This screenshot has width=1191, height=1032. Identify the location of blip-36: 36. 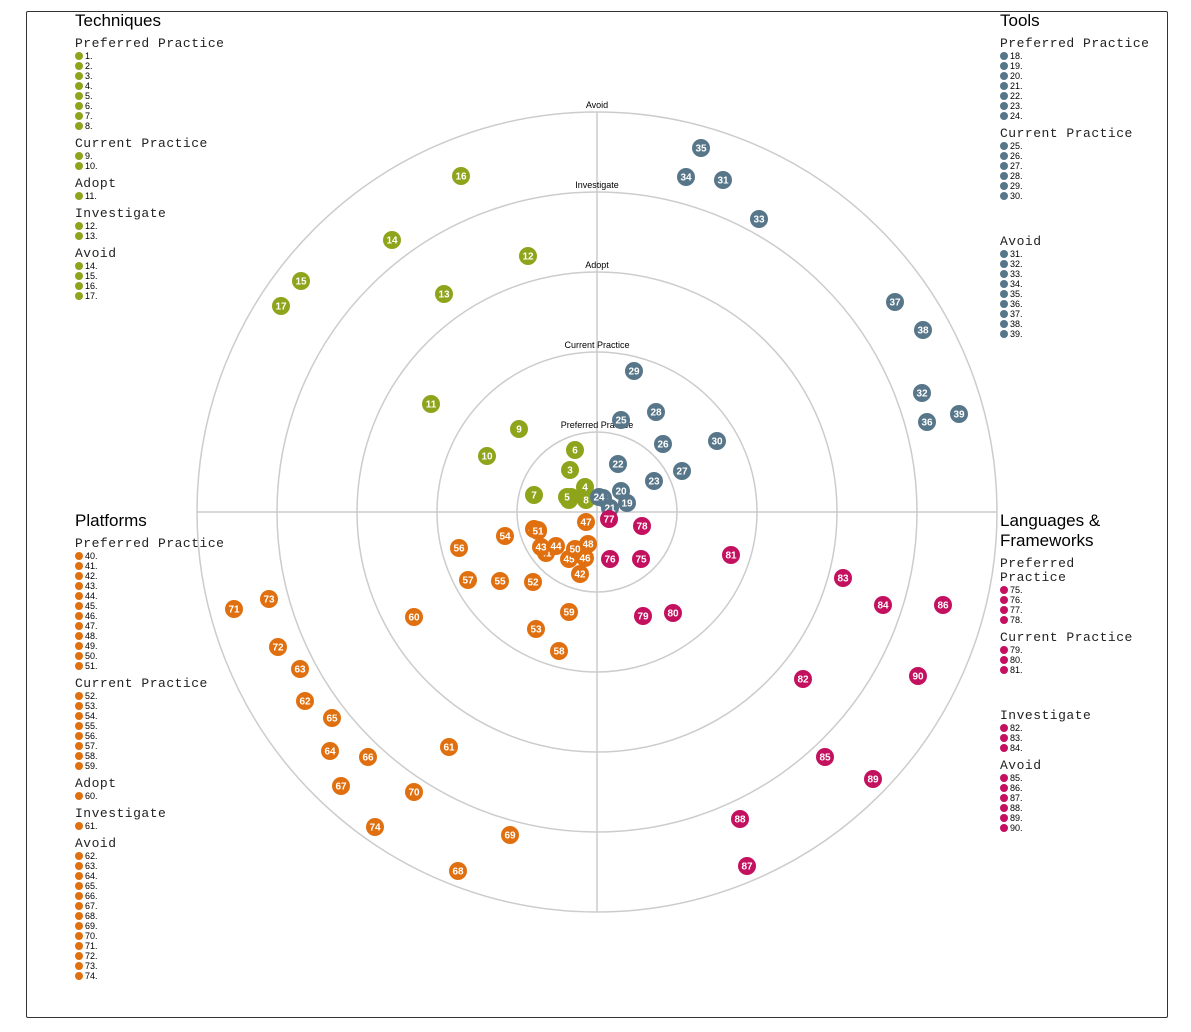
(927, 422).